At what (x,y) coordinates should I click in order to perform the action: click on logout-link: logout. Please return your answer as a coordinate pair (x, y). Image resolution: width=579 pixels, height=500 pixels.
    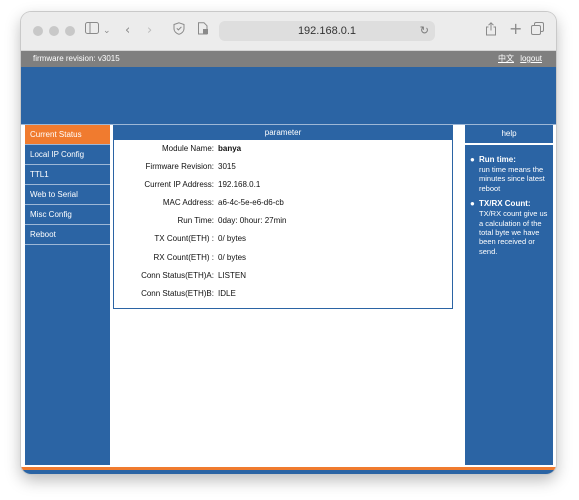
    Looking at the image, I should click on (531, 59).